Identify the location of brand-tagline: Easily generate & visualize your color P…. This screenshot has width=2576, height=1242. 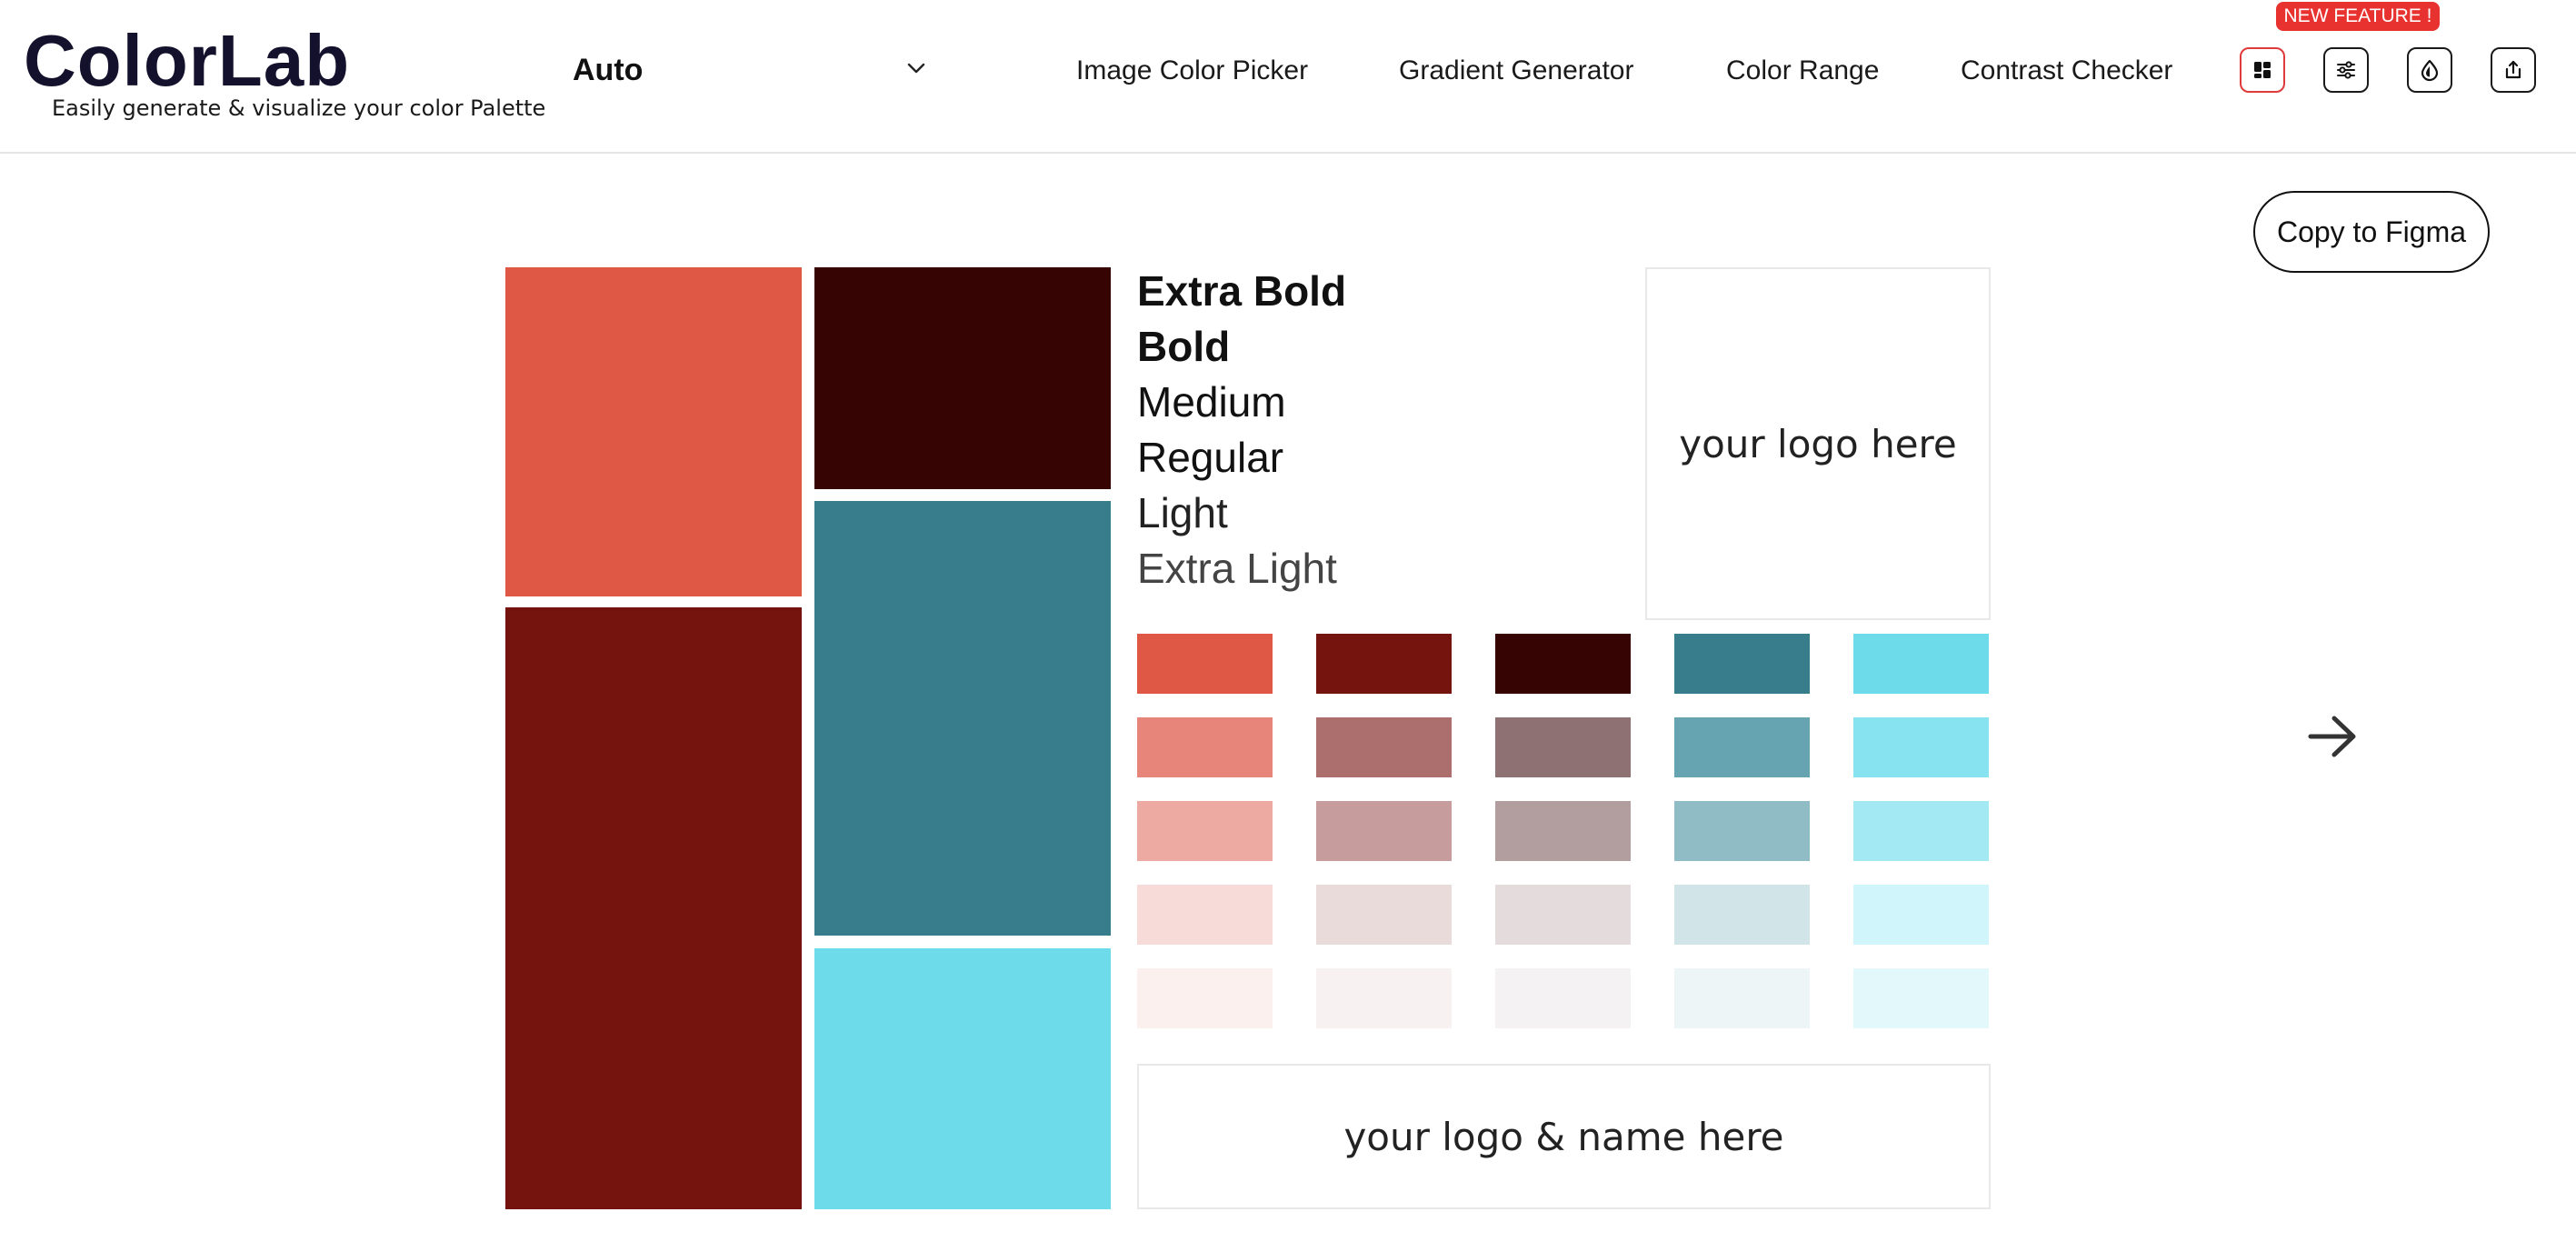
(299, 108).